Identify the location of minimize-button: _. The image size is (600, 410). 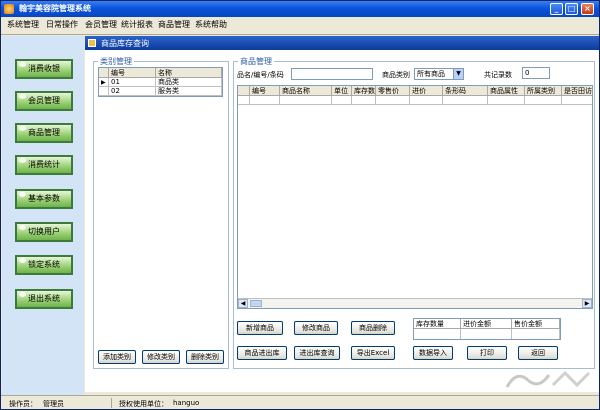
(556, 9).